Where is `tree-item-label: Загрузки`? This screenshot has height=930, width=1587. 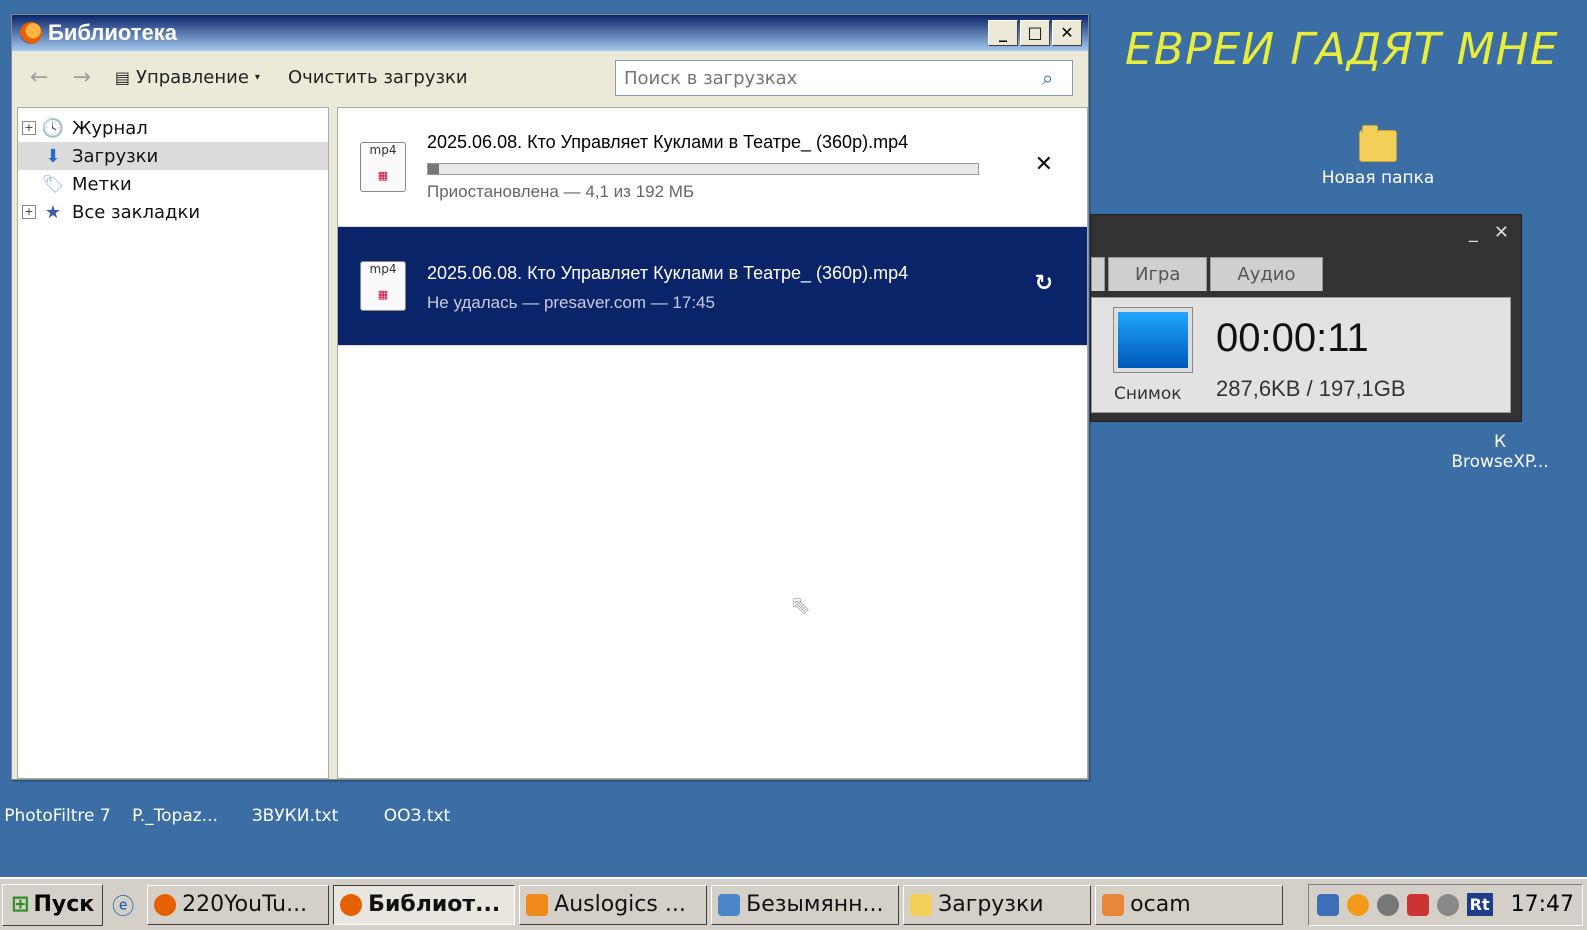 tree-item-label: Загрузки is located at coordinates (115, 156).